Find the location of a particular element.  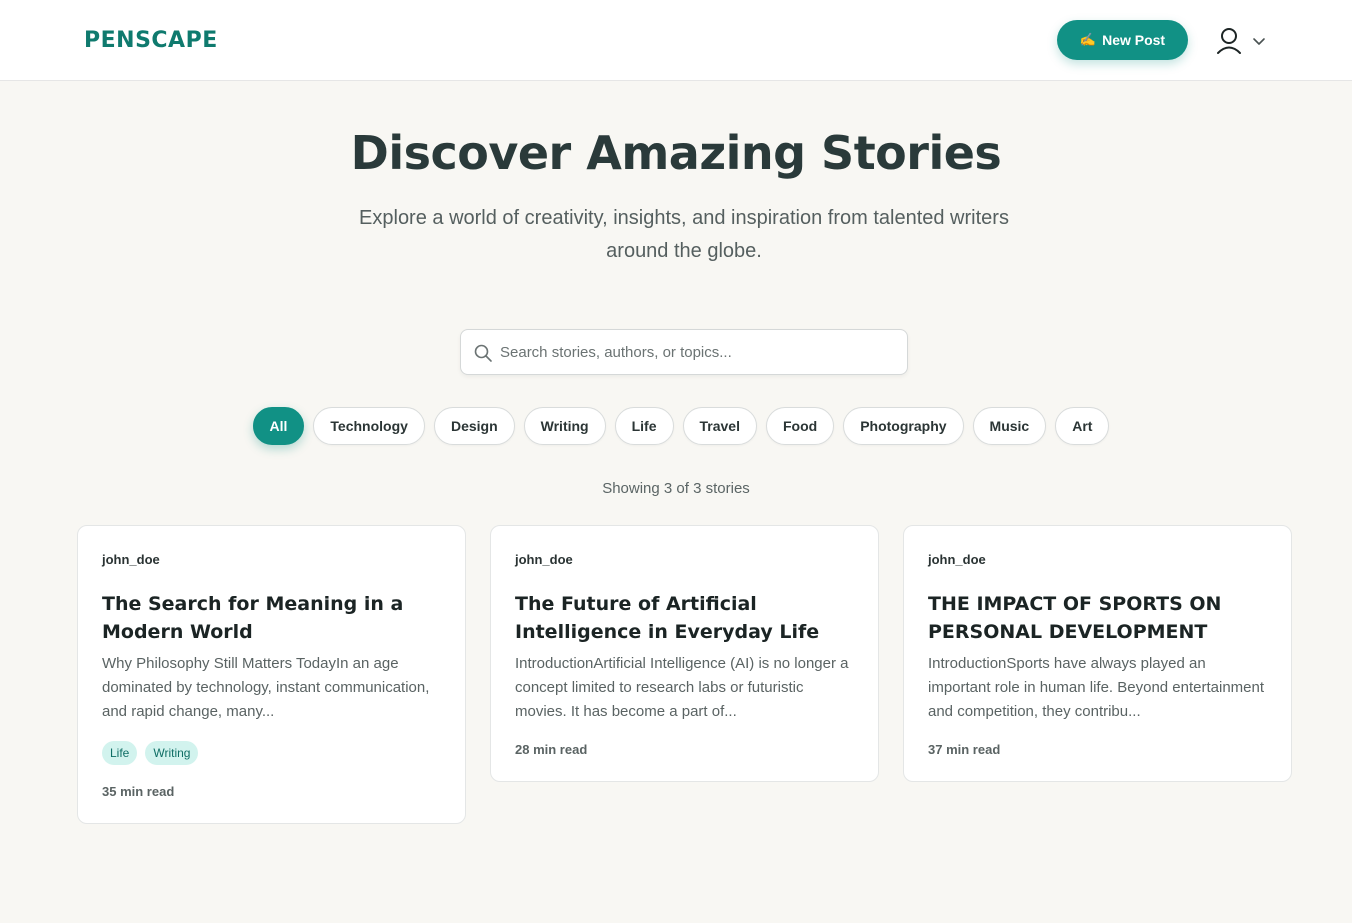

hero-title: Discover Amazing Stories is located at coordinates (676, 153).